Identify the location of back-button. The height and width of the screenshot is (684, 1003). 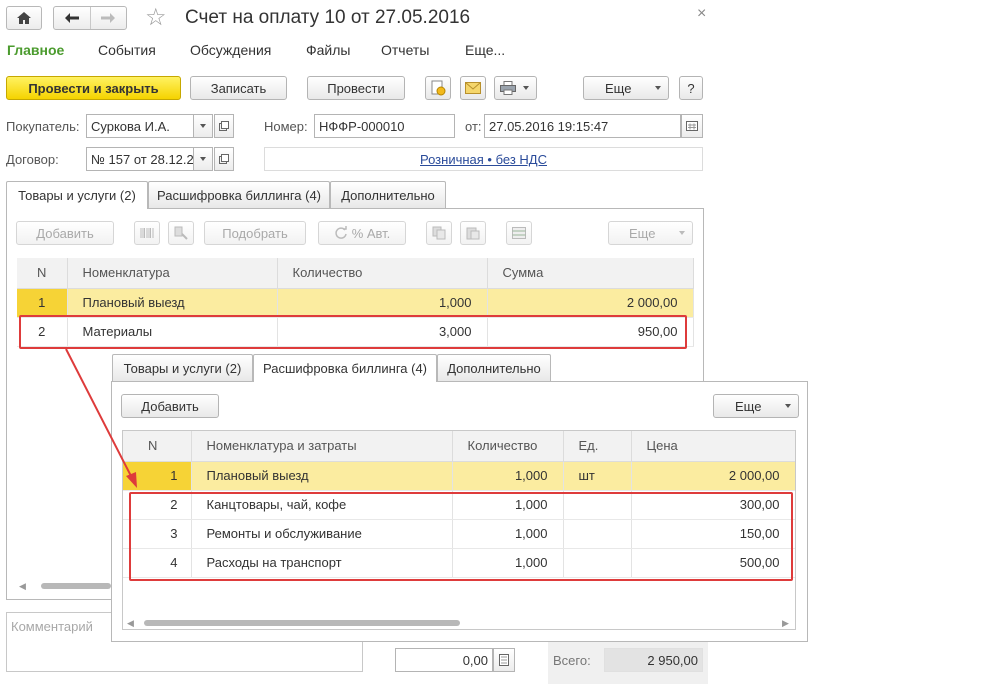
(72, 18).